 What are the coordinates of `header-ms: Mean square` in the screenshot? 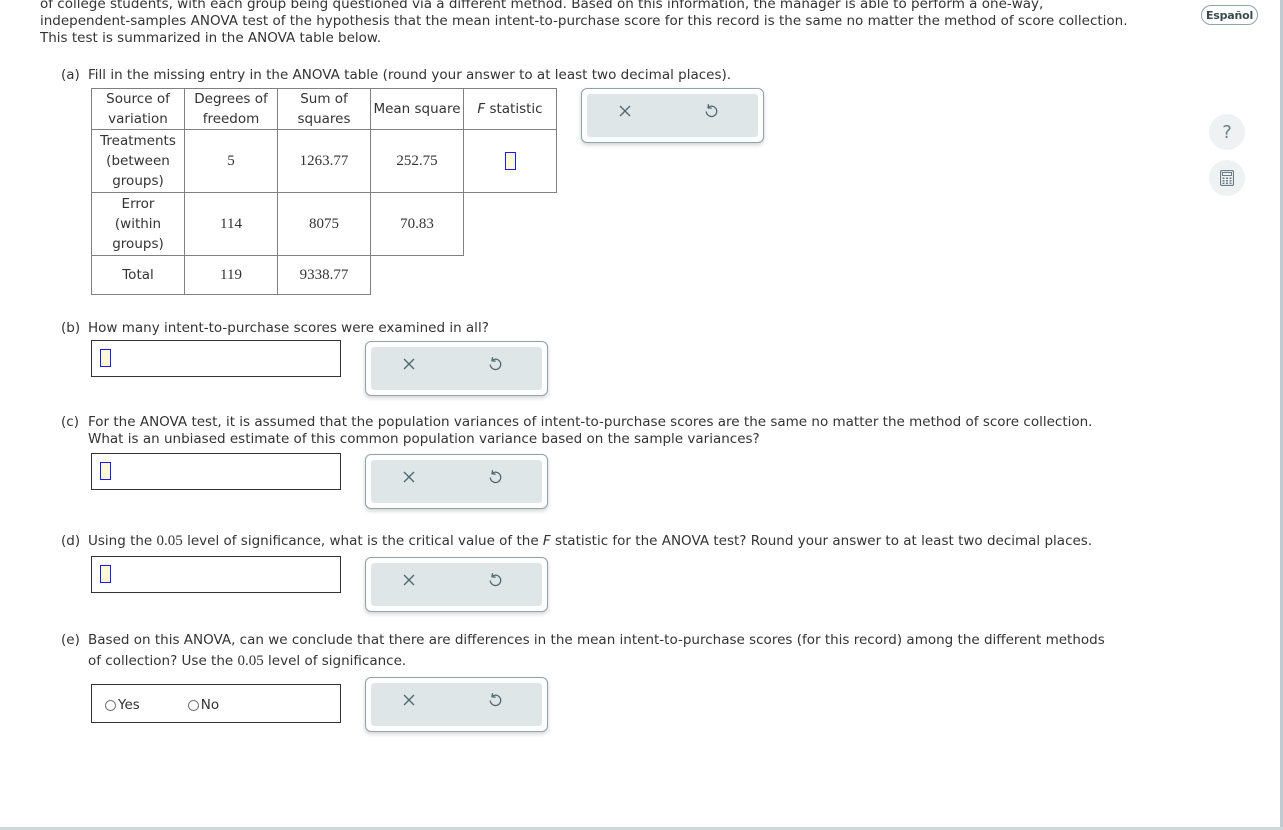 It's located at (417, 109).